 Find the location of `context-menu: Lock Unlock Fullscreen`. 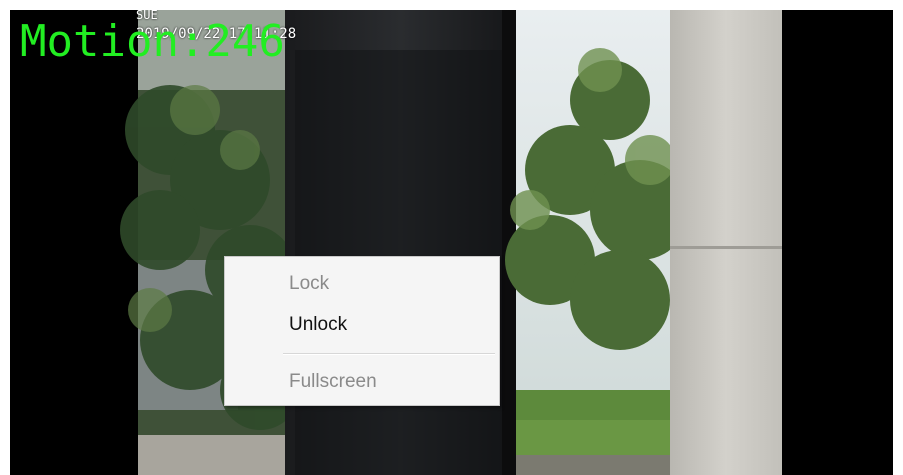

context-menu: Lock Unlock Fullscreen is located at coordinates (362, 331).